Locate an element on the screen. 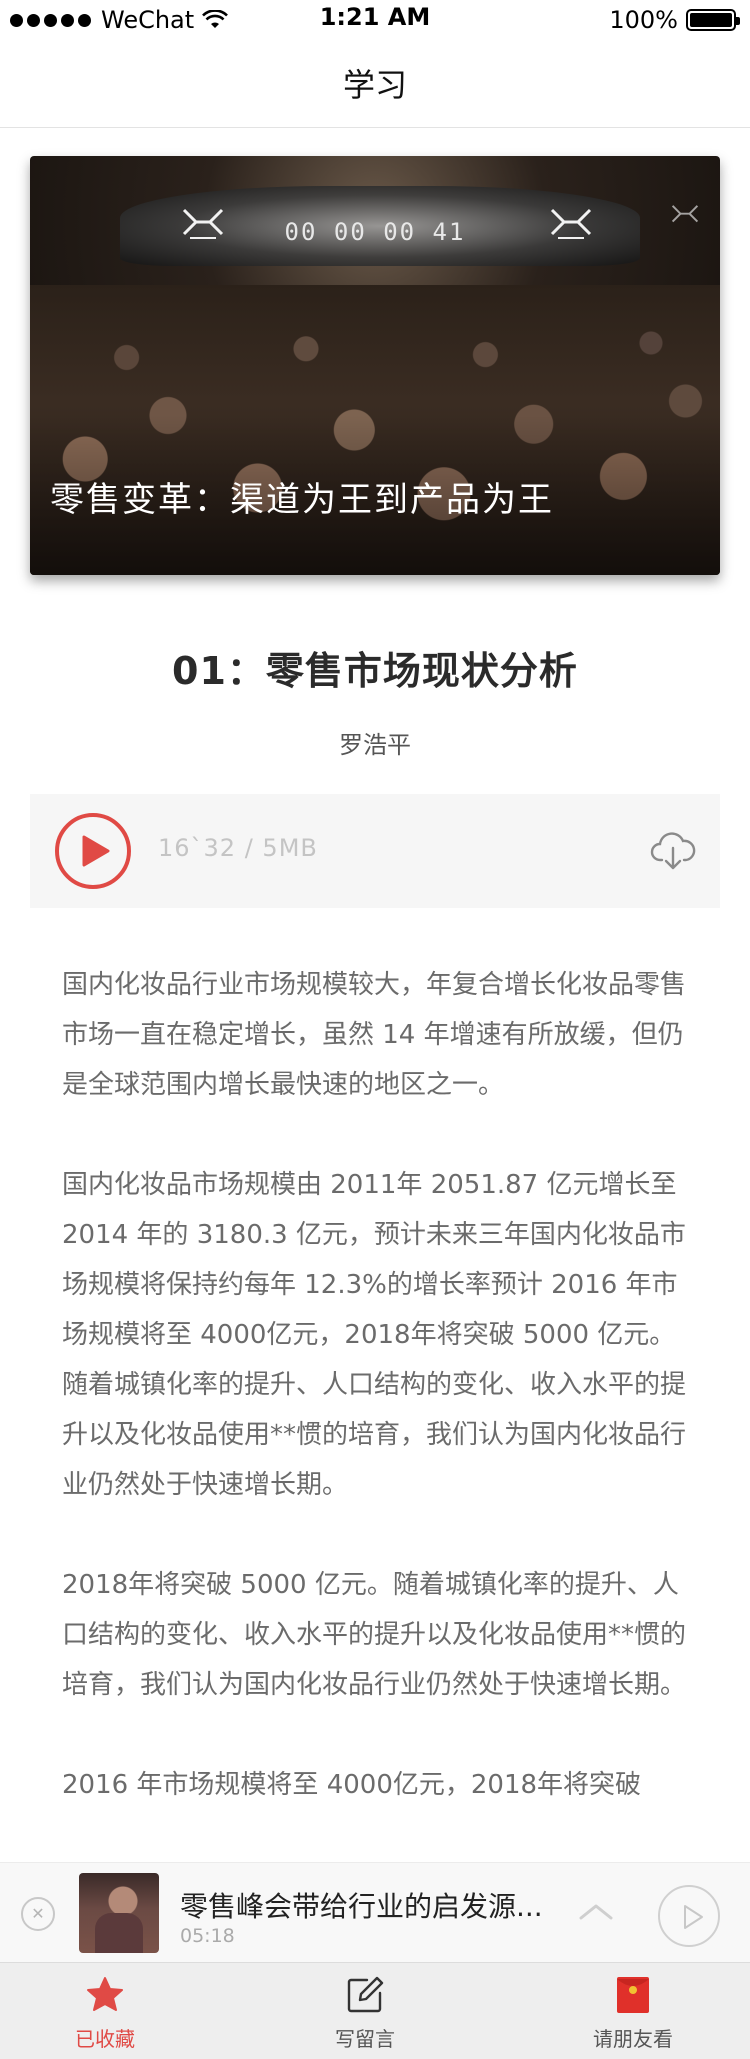 This screenshot has height=2059, width=750. bottom-tab-bar: 已收藏 写留言 请朋友看 is located at coordinates (375, 2010).